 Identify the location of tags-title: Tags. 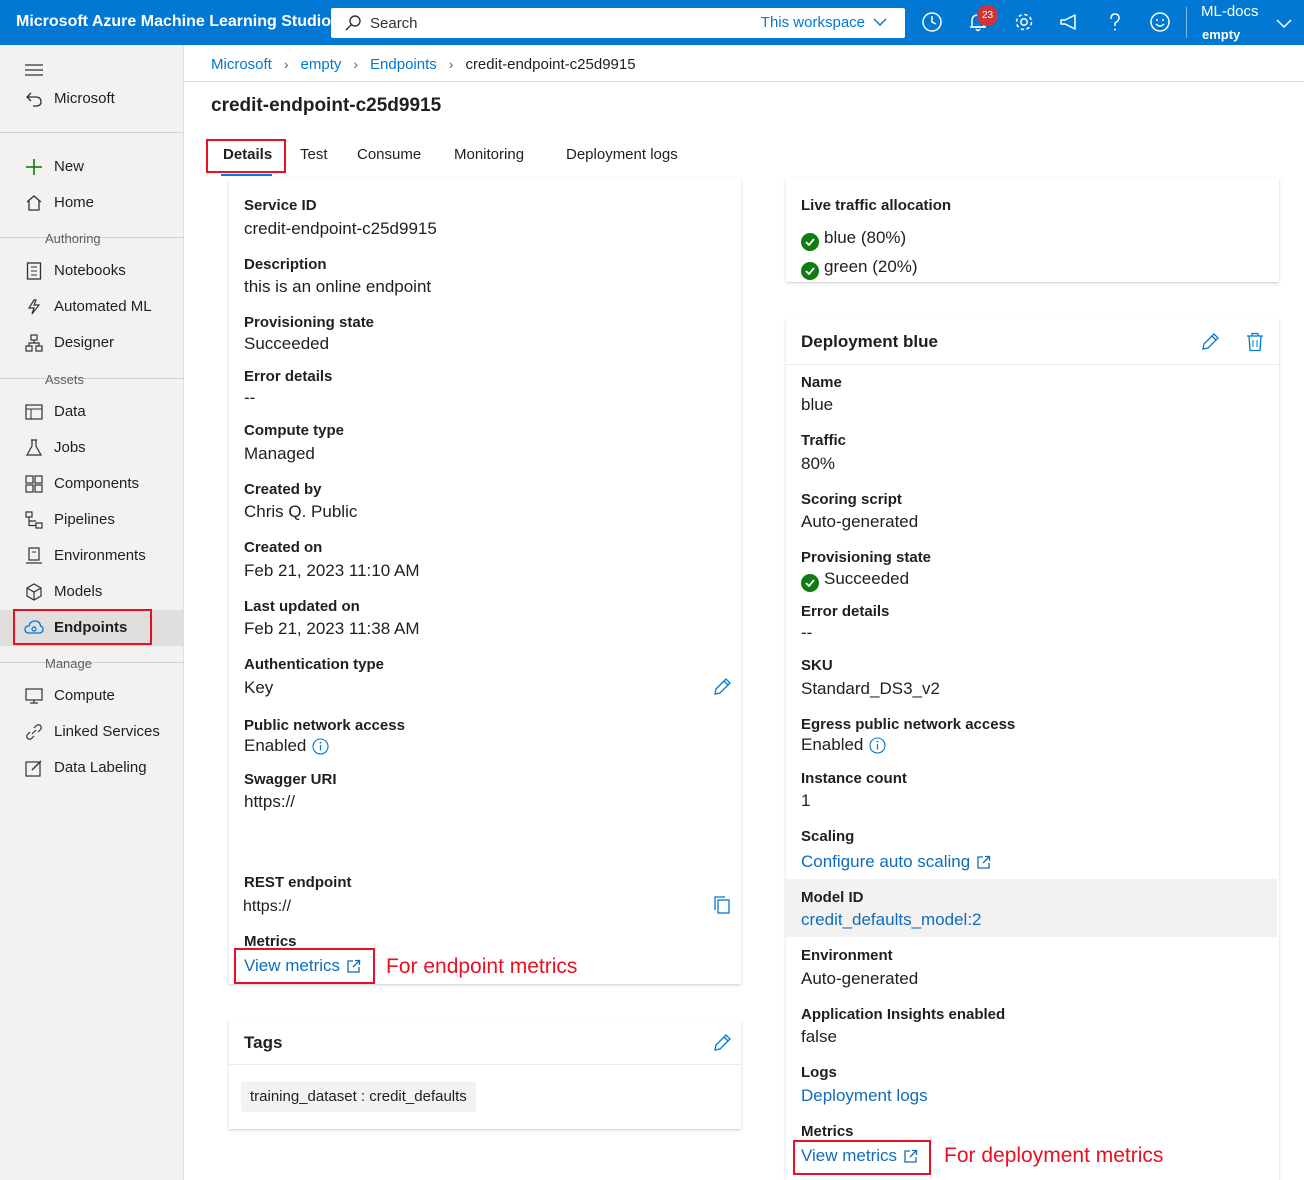
(263, 1042).